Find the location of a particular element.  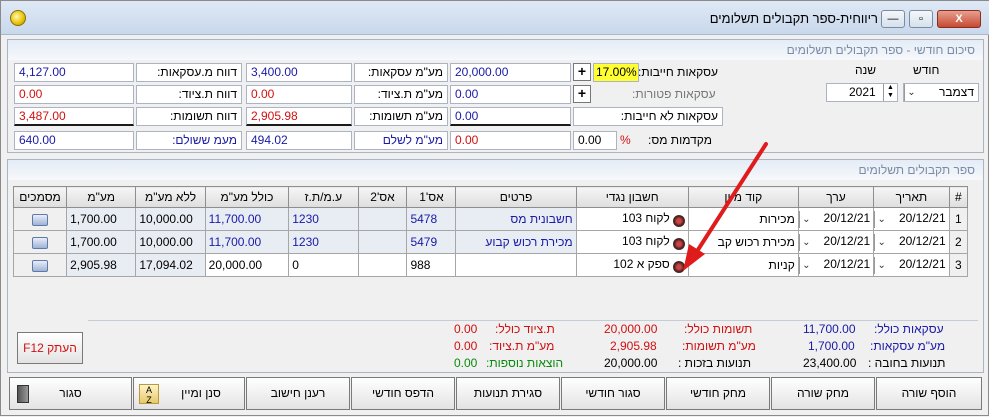

advance-pct-label: % is located at coordinates (625, 140).